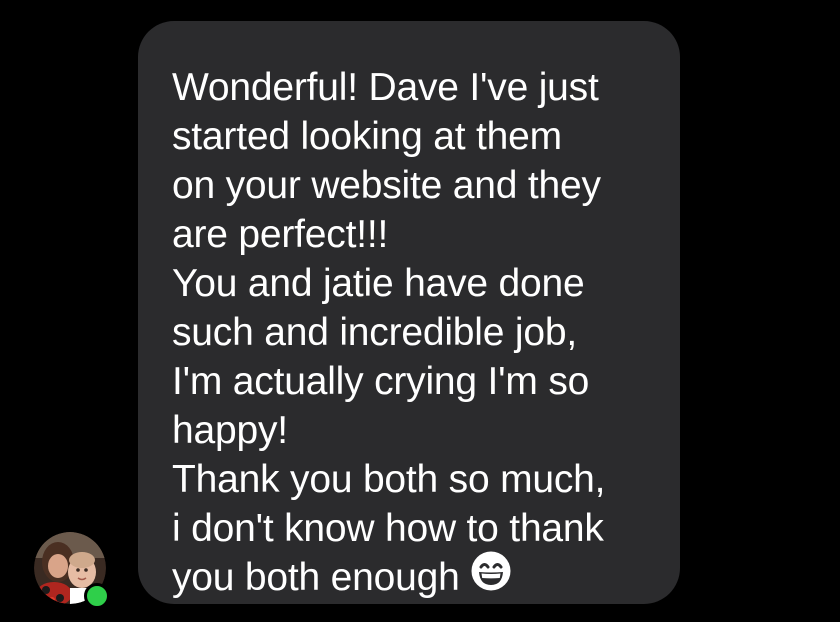 The width and height of the screenshot is (840, 622). What do you see at coordinates (316, 577) in the screenshot?
I see `message-line-text: you both enough` at bounding box center [316, 577].